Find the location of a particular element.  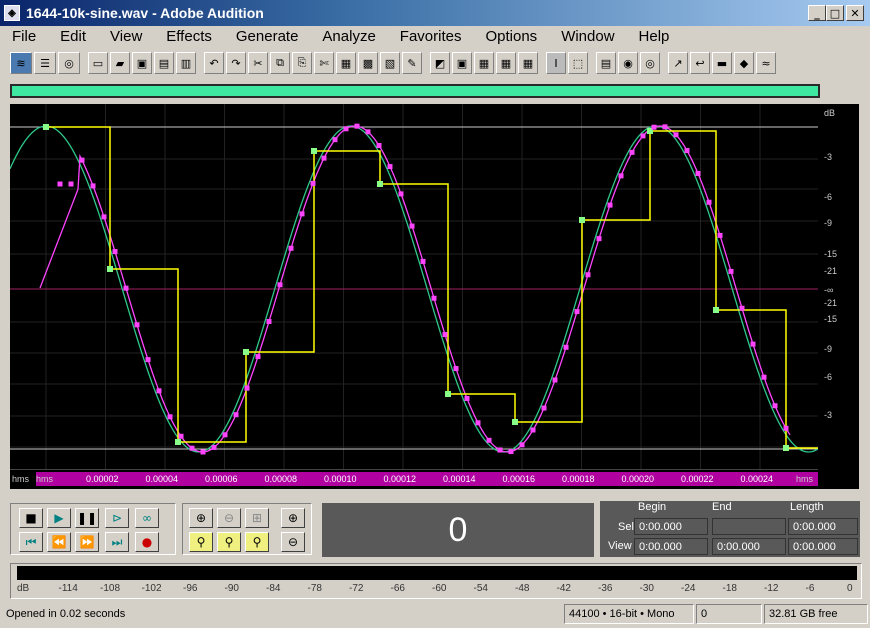

menu-options: Options is located at coordinates (511, 36).